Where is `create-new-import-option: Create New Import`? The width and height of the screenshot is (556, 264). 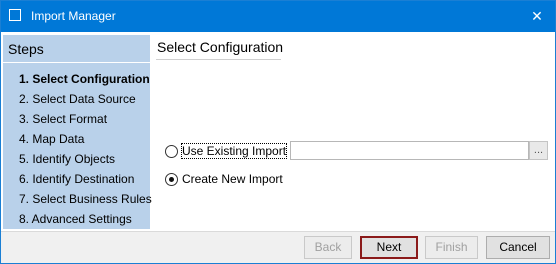
create-new-import-option: Create New Import is located at coordinates (224, 179).